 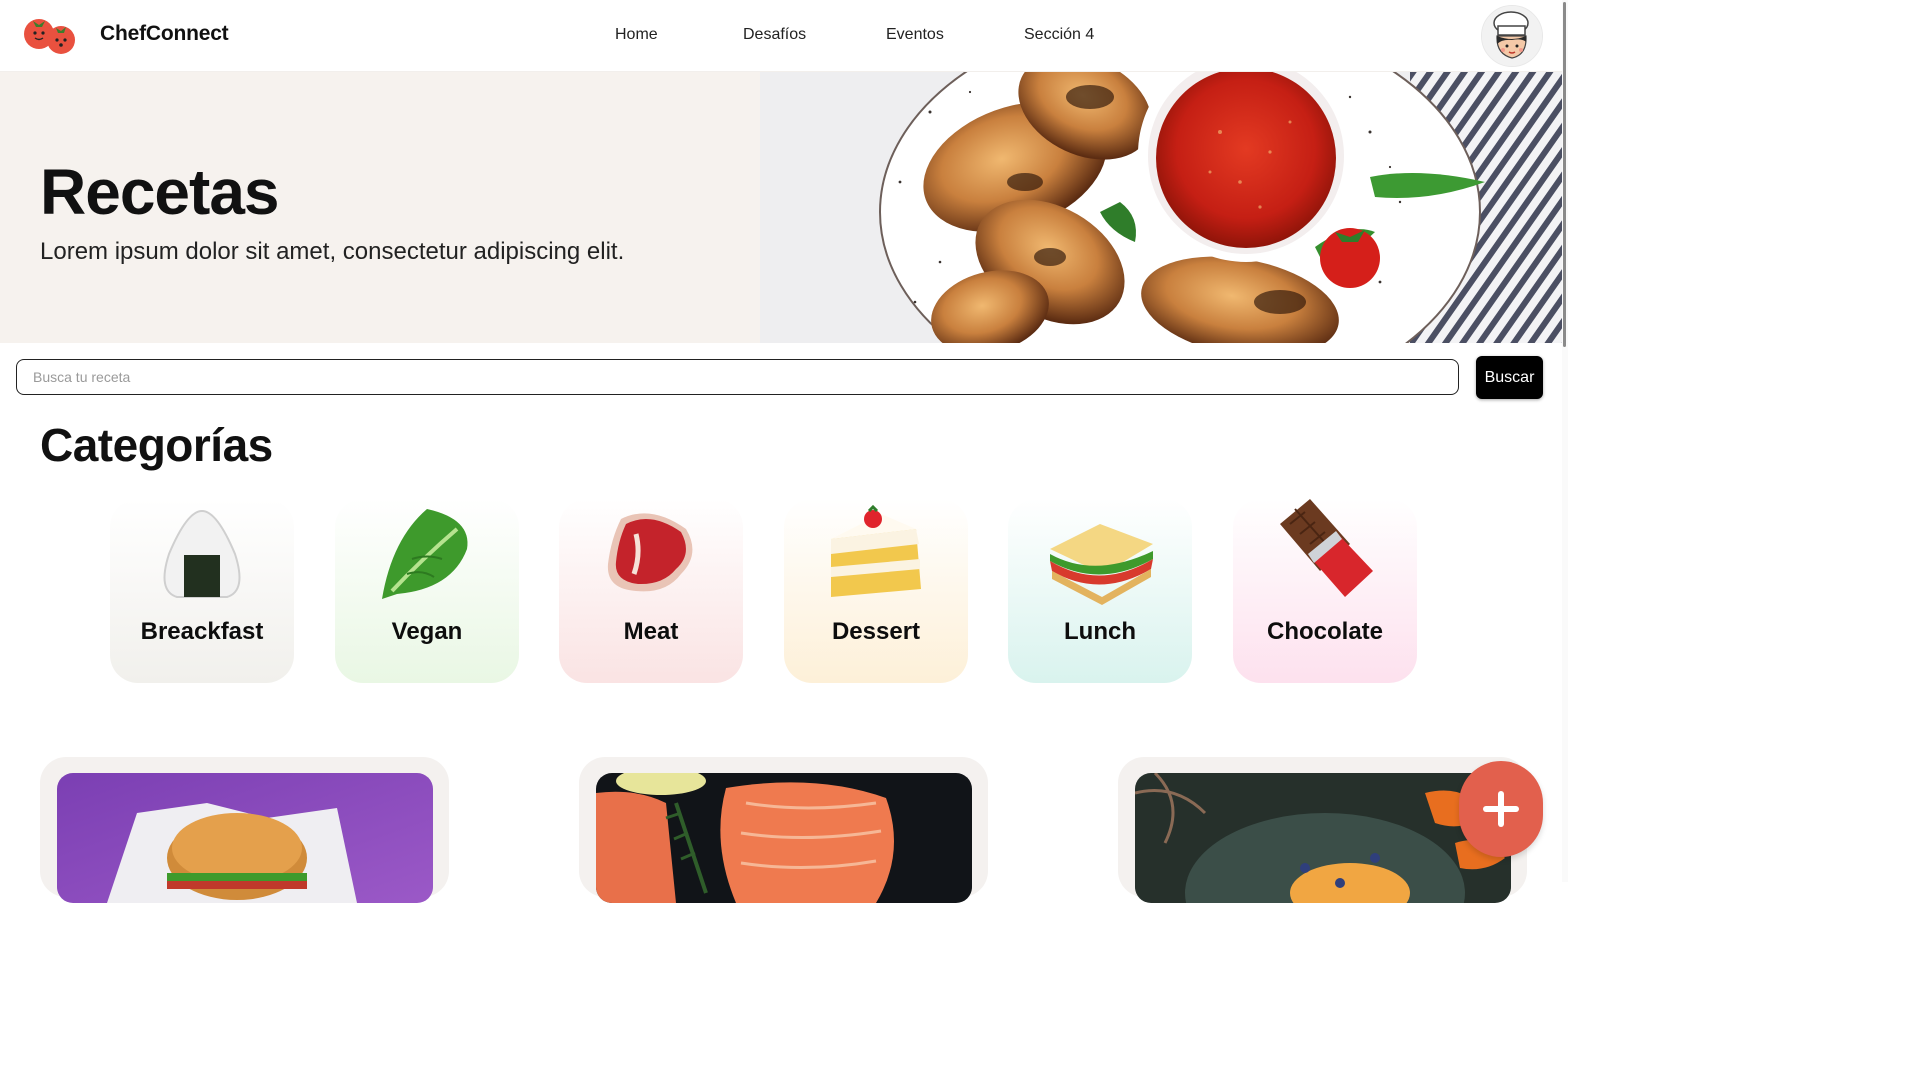 I want to click on plus-icon, so click(x=1501, y=809).